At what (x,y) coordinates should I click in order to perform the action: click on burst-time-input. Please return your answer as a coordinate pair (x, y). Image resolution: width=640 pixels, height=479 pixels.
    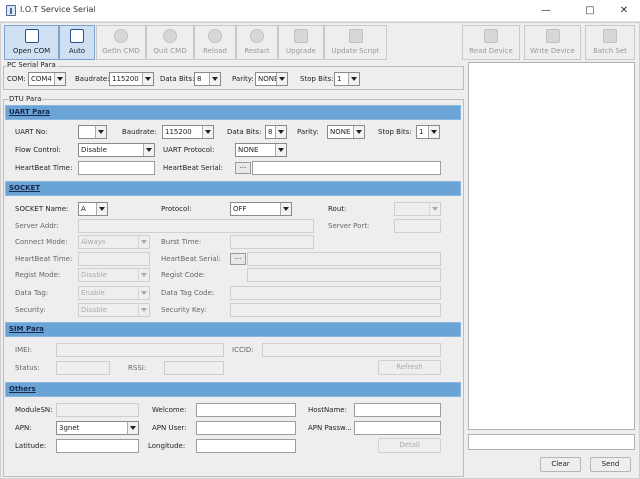
    Looking at the image, I should click on (272, 242).